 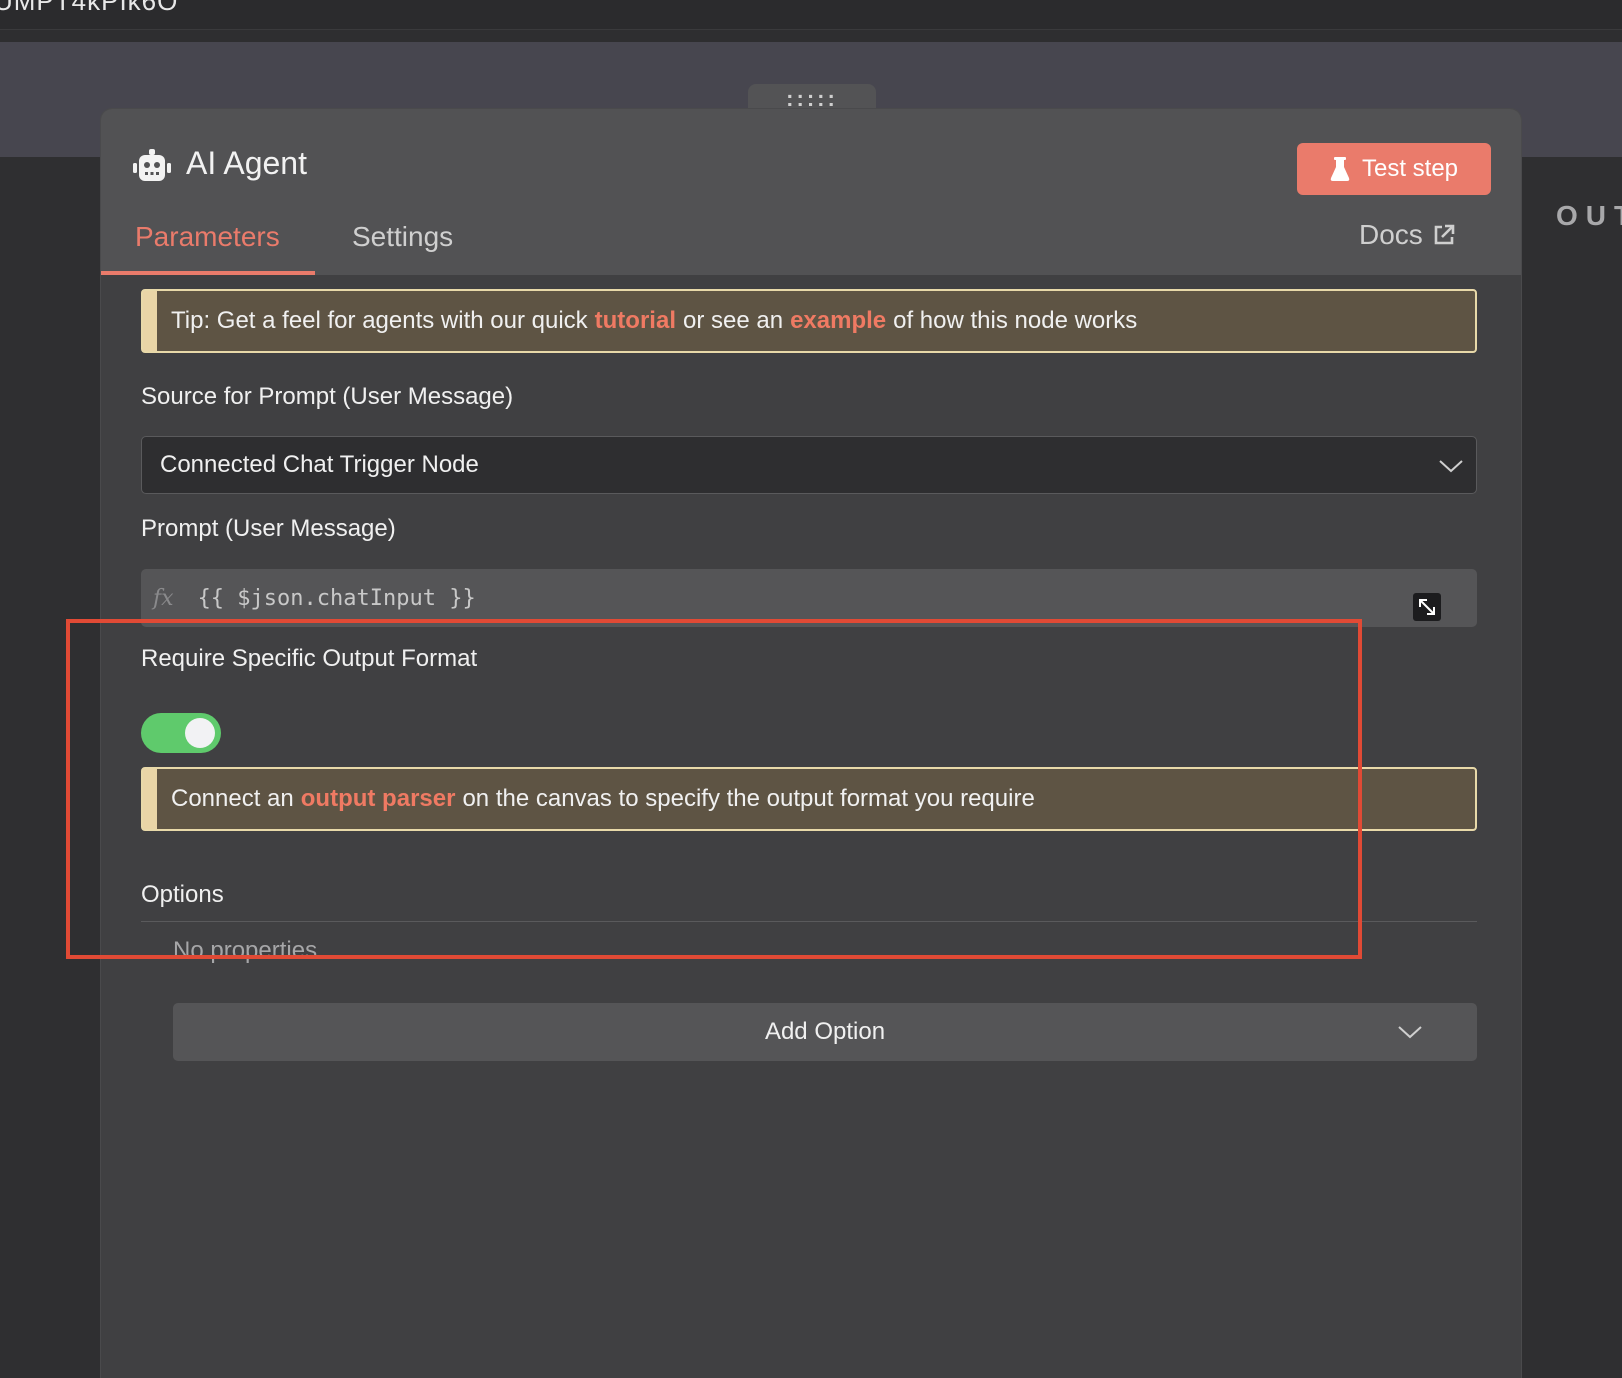 What do you see at coordinates (207, 246) in the screenshot?
I see `tab-parameters: Parameters` at bounding box center [207, 246].